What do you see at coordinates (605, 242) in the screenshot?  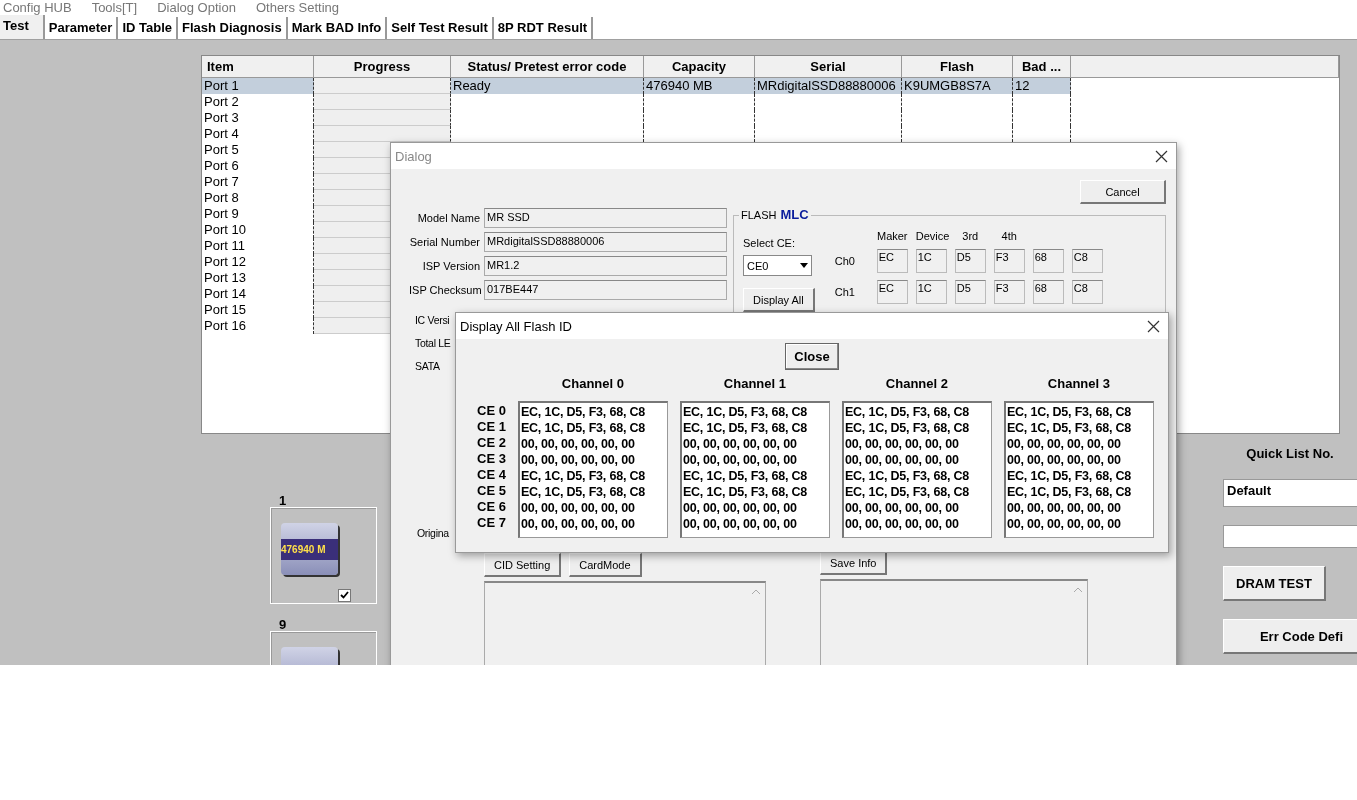 I see `text-field: MRdigitalSSD88880006` at bounding box center [605, 242].